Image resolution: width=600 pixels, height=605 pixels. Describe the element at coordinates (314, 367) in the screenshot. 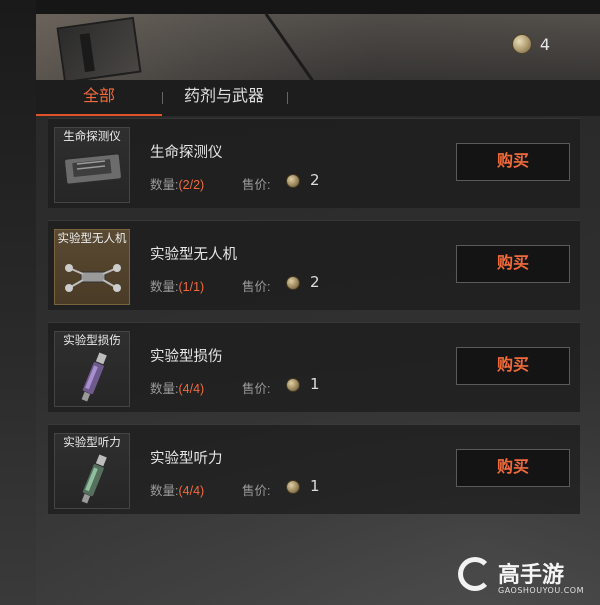

I see `shop-item: 实验型损伤 实验型损伤 数量:(4/4) 售价: 1 购买` at that location.